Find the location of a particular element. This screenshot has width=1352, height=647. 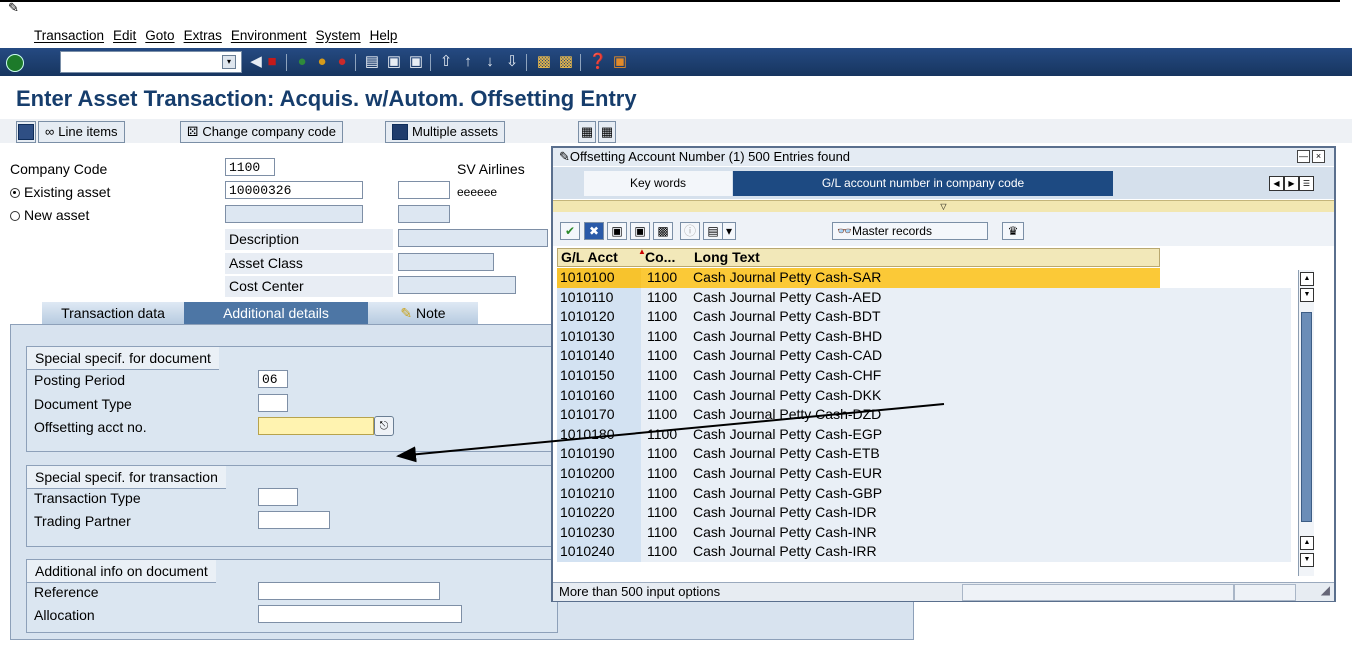

arrow-line is located at coordinates (670, 433).